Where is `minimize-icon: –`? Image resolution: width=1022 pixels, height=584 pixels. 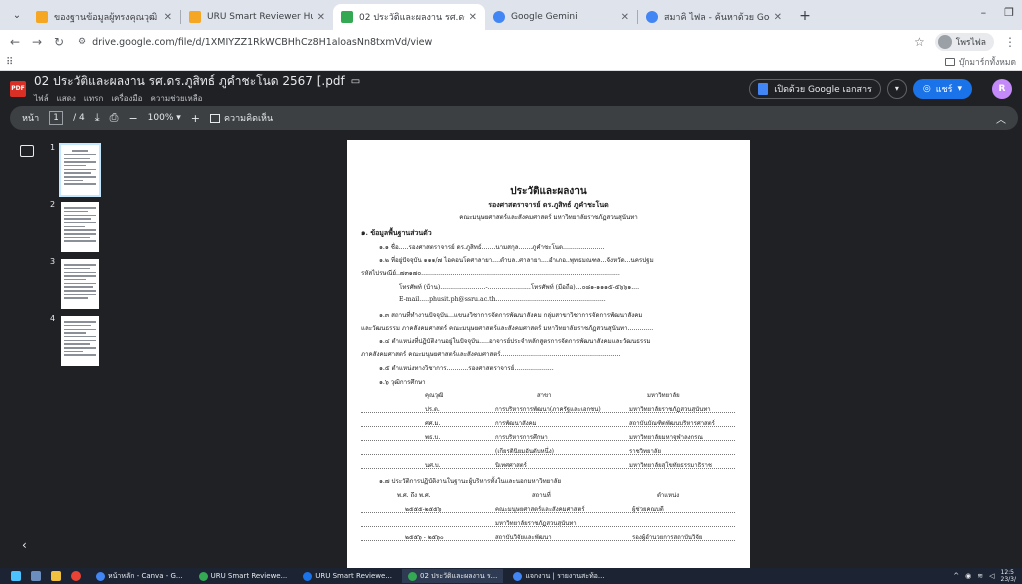
minimize-icon: – is located at coordinates (984, 12).